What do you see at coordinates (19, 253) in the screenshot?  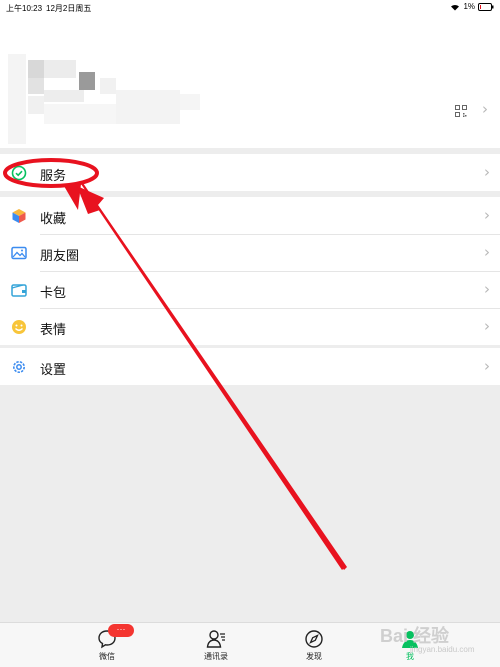 I see `moments-icon` at bounding box center [19, 253].